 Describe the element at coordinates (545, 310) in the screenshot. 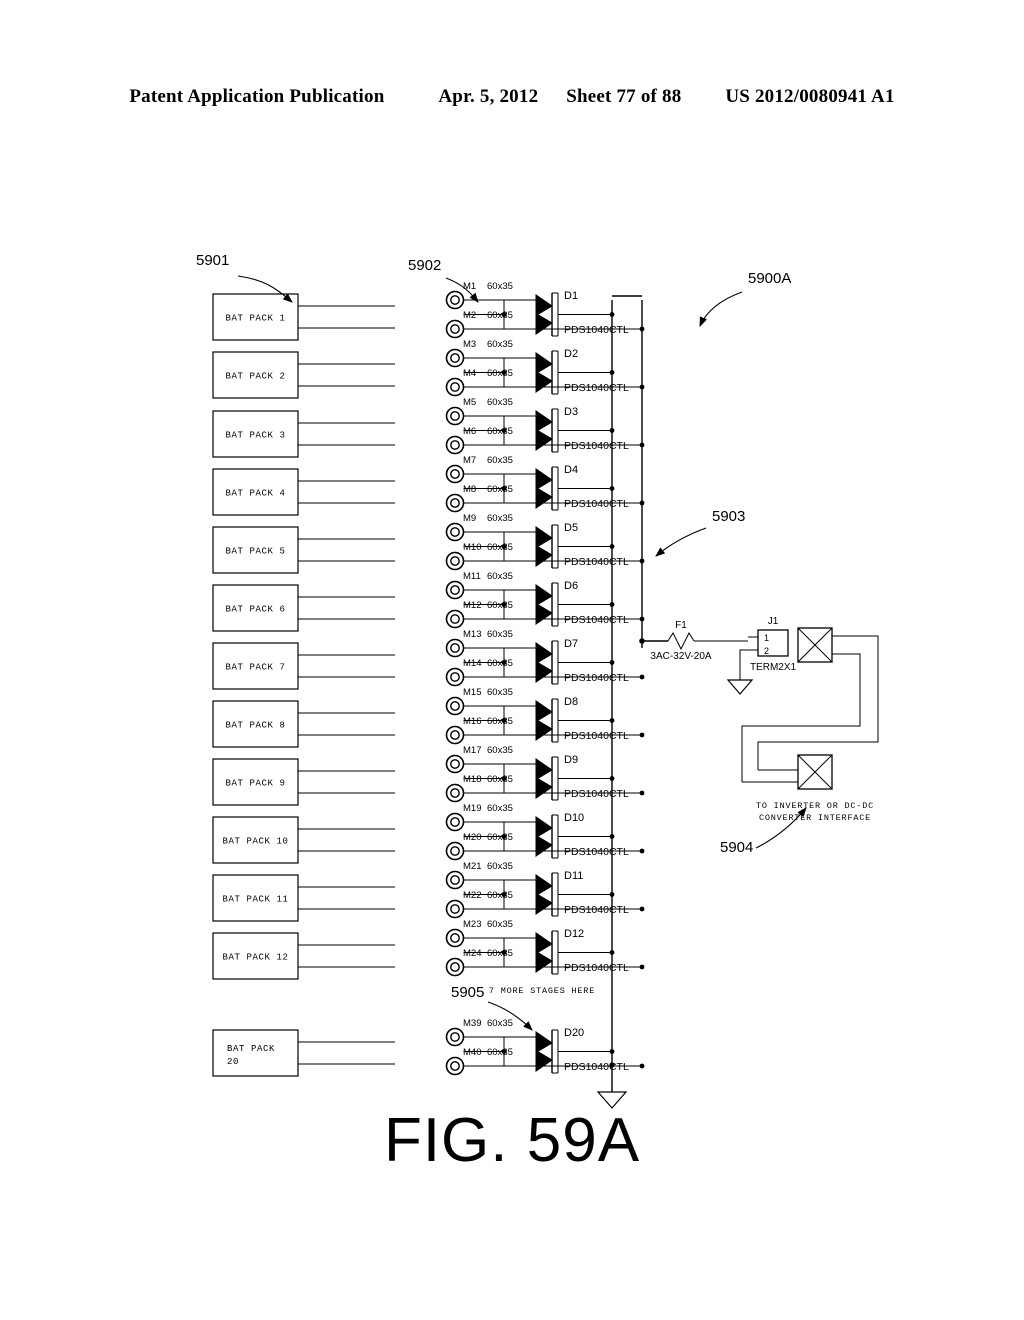

I see `diode-stage-group: M1 60x35 M2 60x35 D1 PDS1040CTL` at that location.